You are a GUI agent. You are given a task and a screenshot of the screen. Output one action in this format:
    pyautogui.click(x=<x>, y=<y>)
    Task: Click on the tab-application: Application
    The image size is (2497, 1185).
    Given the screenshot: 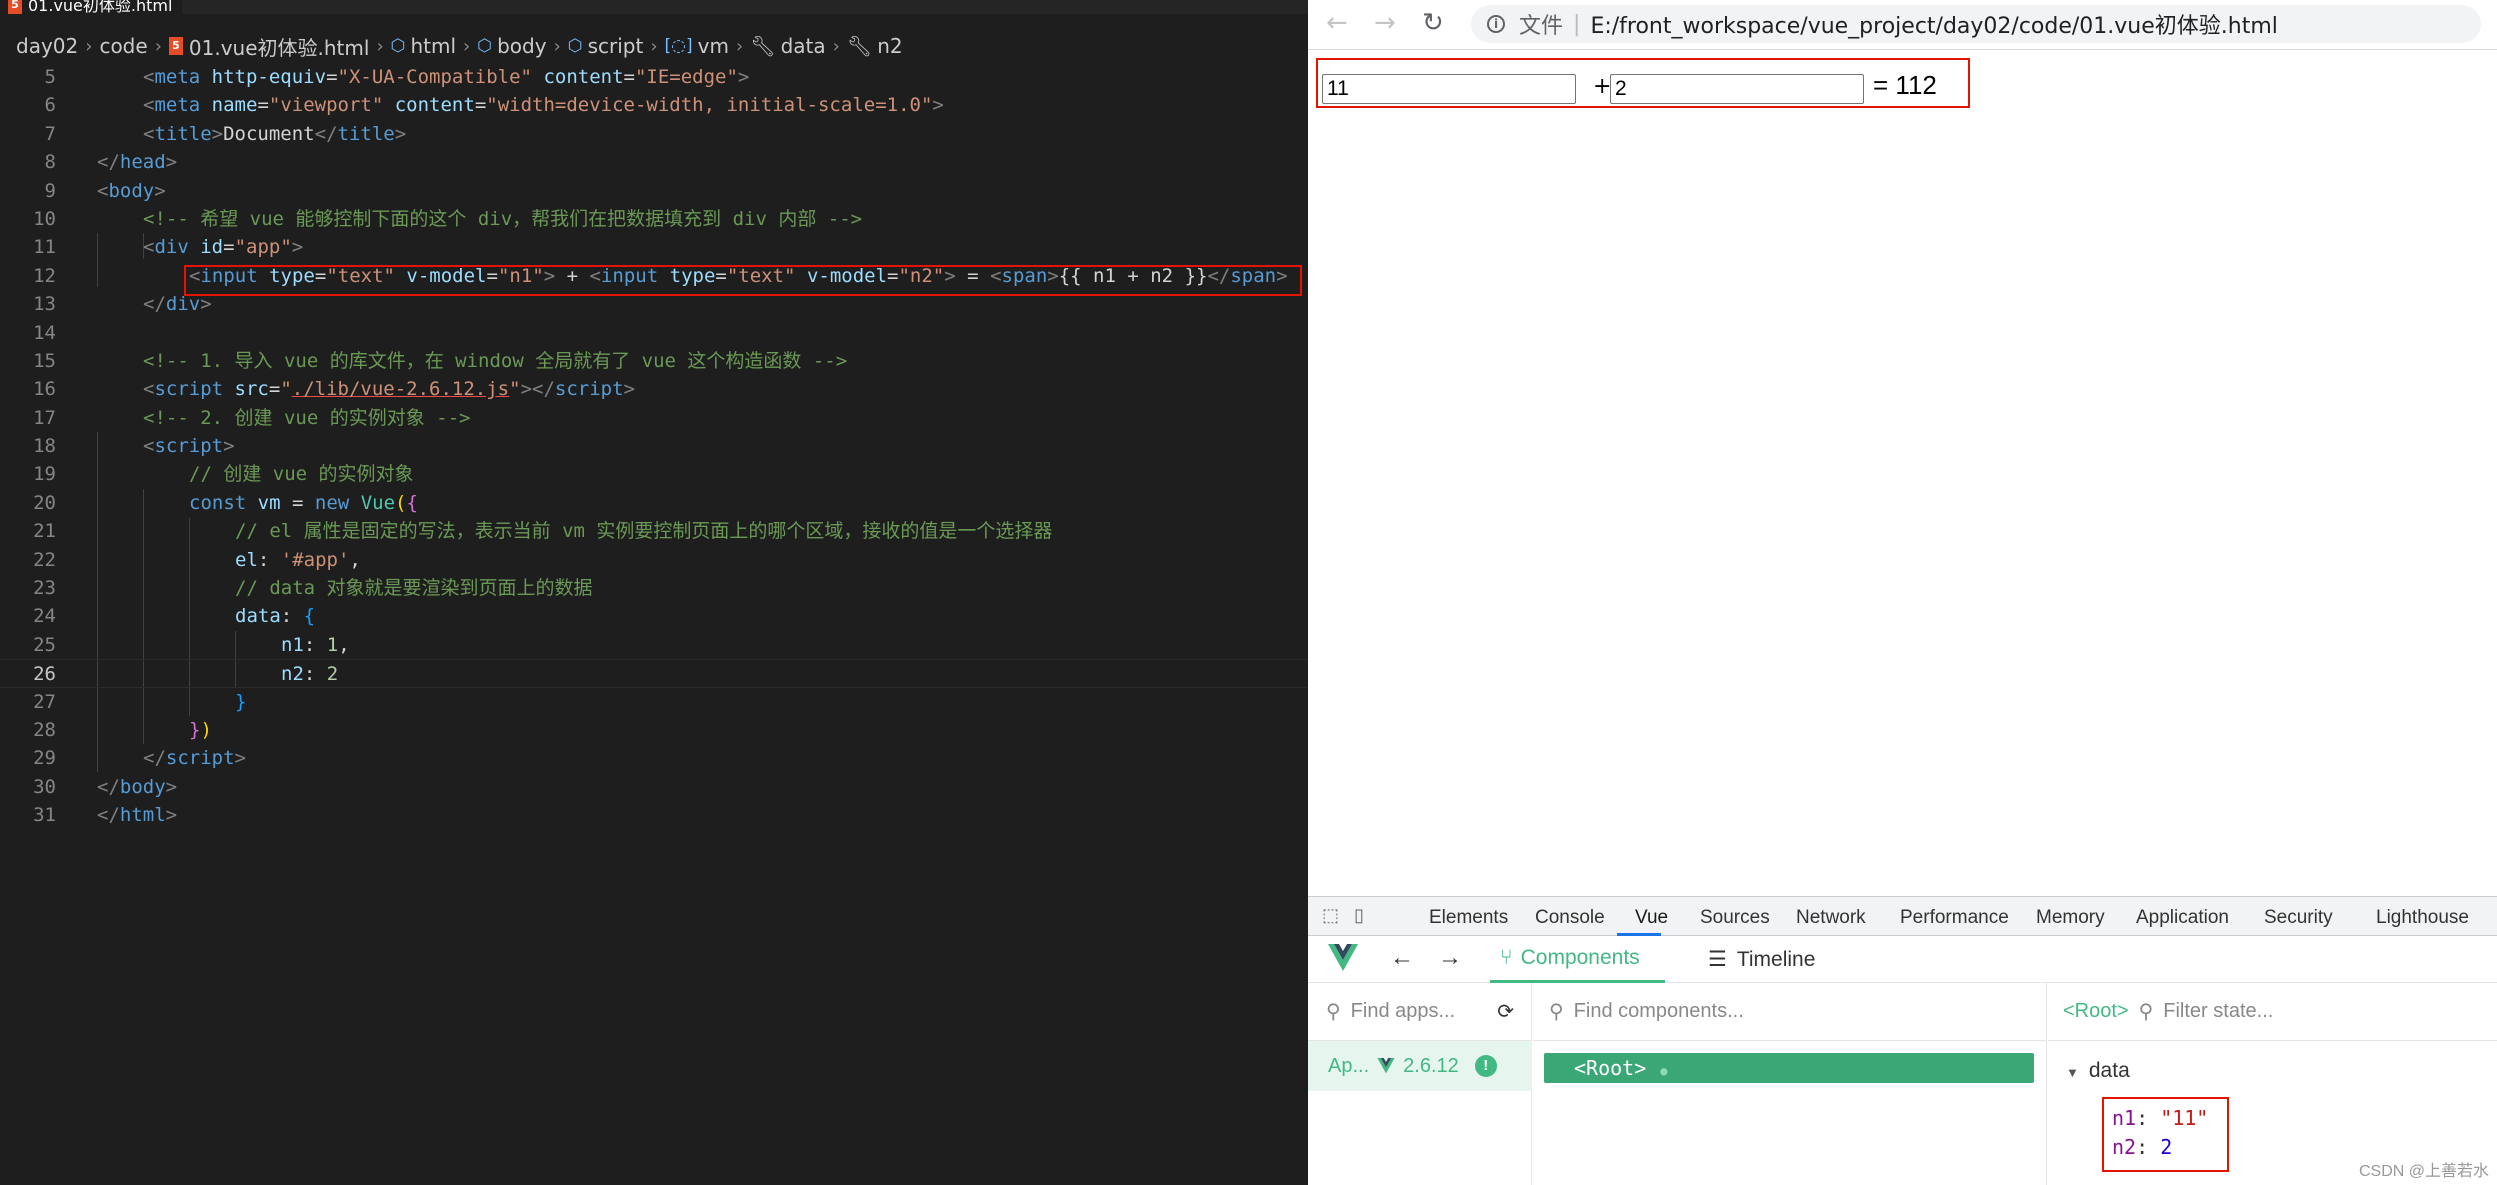 What is the action you would take?
    pyautogui.click(x=2182, y=918)
    